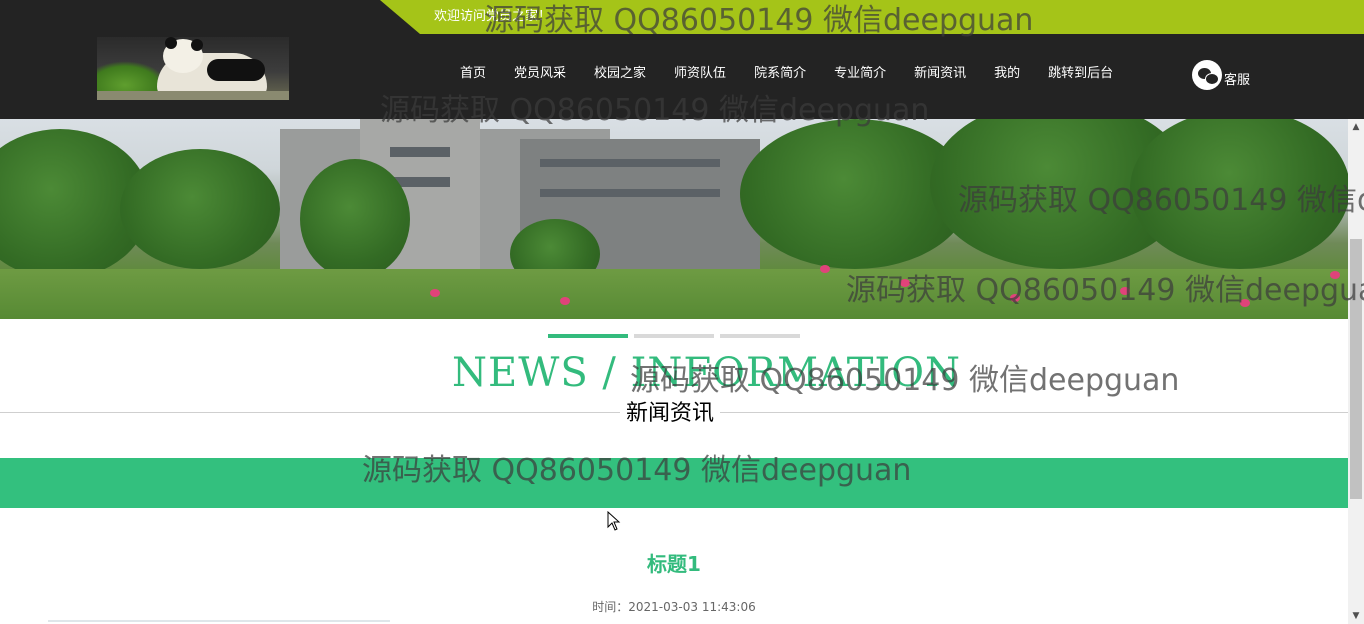 Image resolution: width=1364 pixels, height=624 pixels. What do you see at coordinates (473, 74) in the screenshot?
I see `nav-home: 首页` at bounding box center [473, 74].